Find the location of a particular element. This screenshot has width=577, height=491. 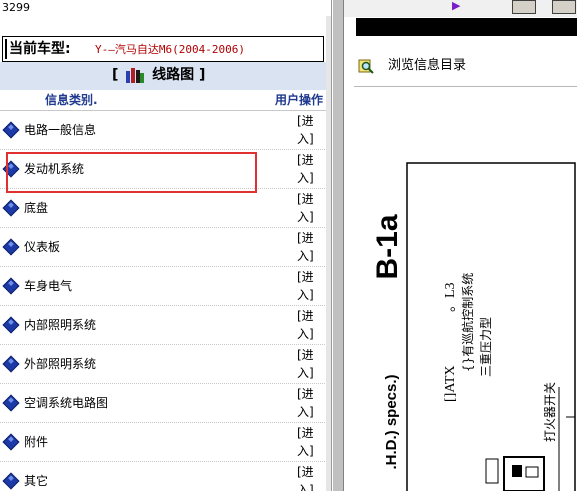

diagram-spec-text: .H.D.) specs.) is located at coordinates (391, 421).